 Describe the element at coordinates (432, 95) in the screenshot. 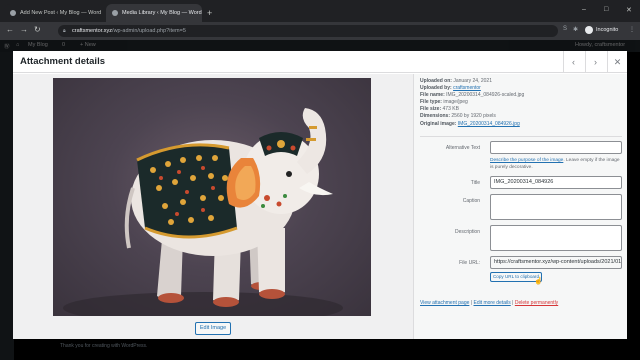

I see `file-name-label: File name:` at that location.